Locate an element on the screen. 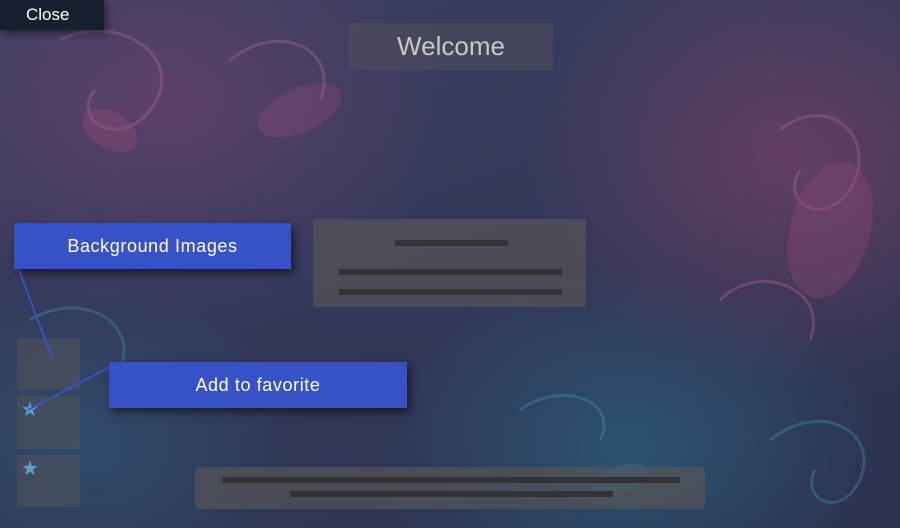 This screenshot has width=900, height=528. add-to-favorite-callout: Add to favorite is located at coordinates (258, 385).